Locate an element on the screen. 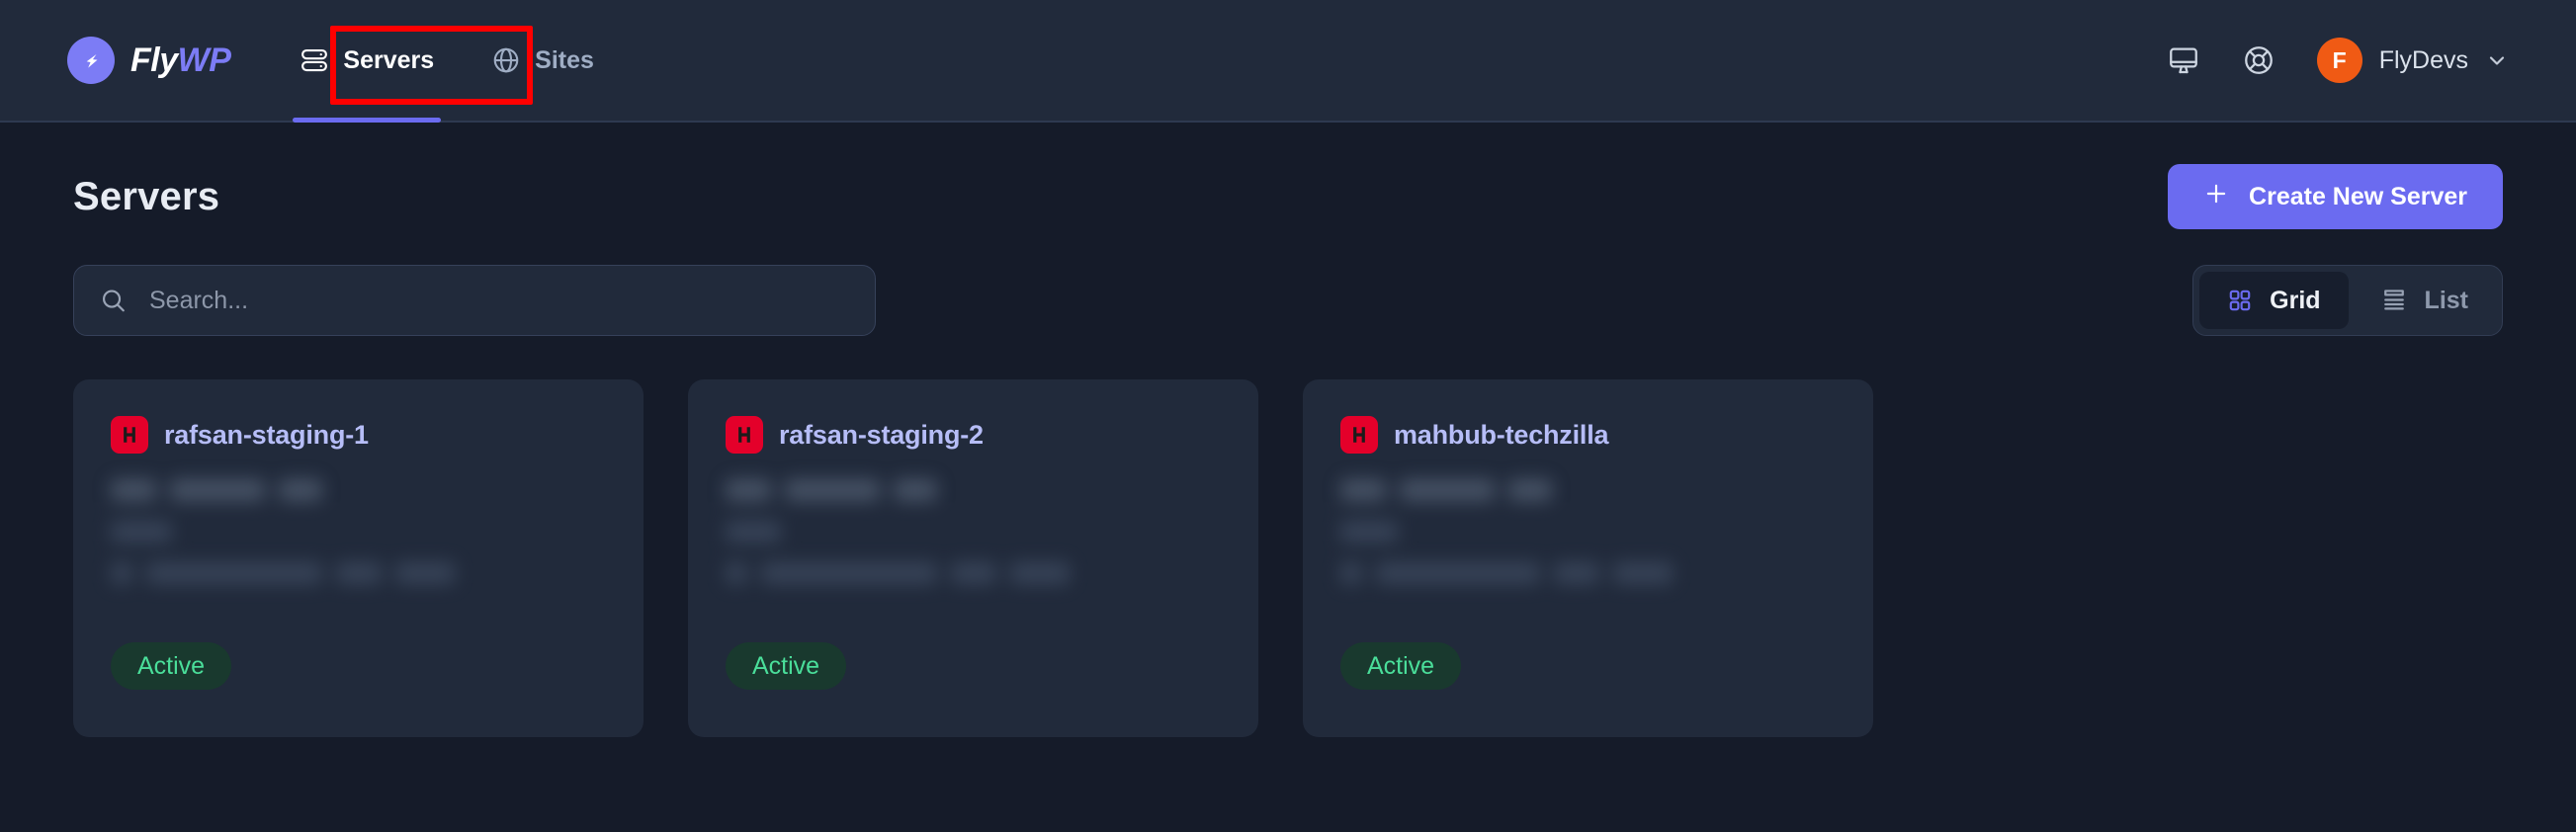 The width and height of the screenshot is (2576, 832). view-mode-list-button: List is located at coordinates (2424, 300).